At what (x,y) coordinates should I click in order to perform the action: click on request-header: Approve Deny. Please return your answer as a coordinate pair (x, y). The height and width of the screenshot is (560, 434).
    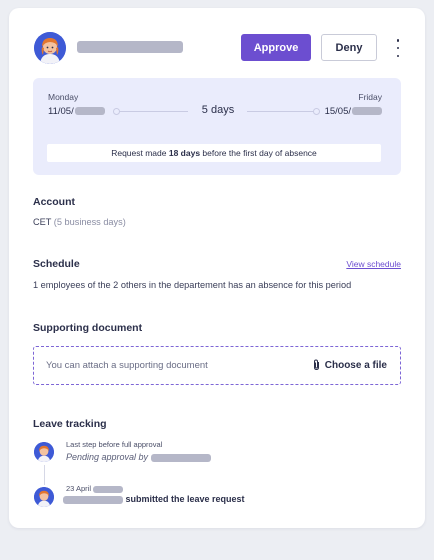
    Looking at the image, I should click on (217, 47).